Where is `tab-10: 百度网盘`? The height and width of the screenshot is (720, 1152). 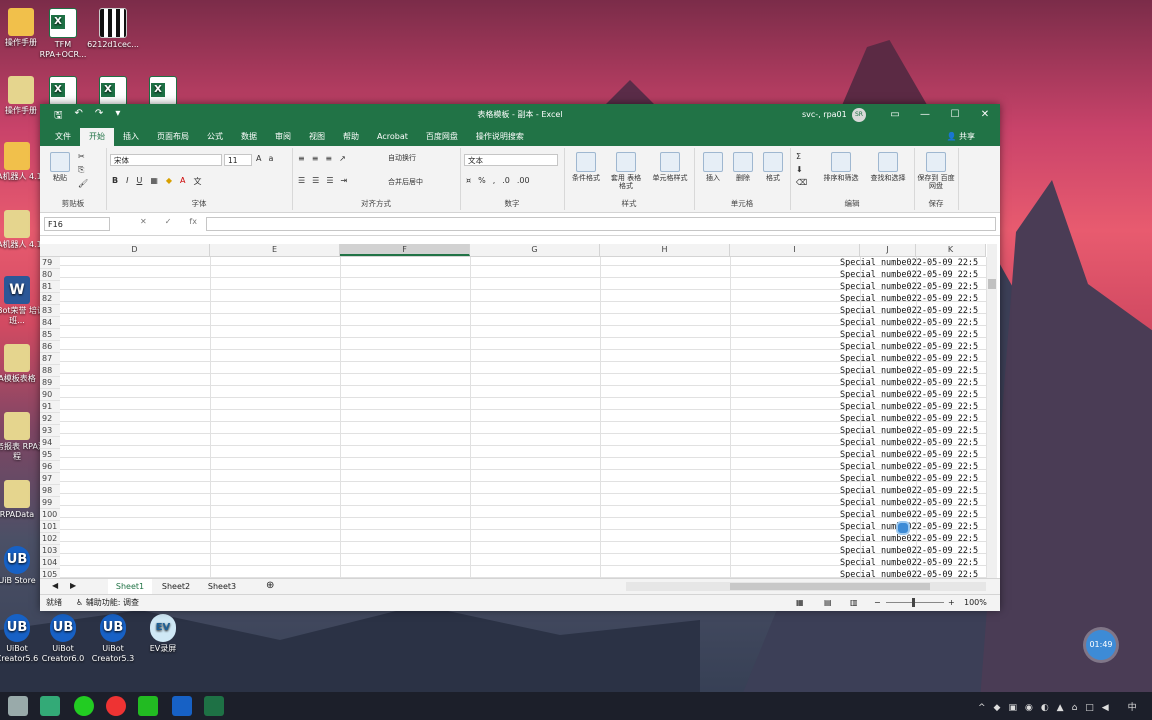
tab-10: 百度网盘 is located at coordinates (442, 137).